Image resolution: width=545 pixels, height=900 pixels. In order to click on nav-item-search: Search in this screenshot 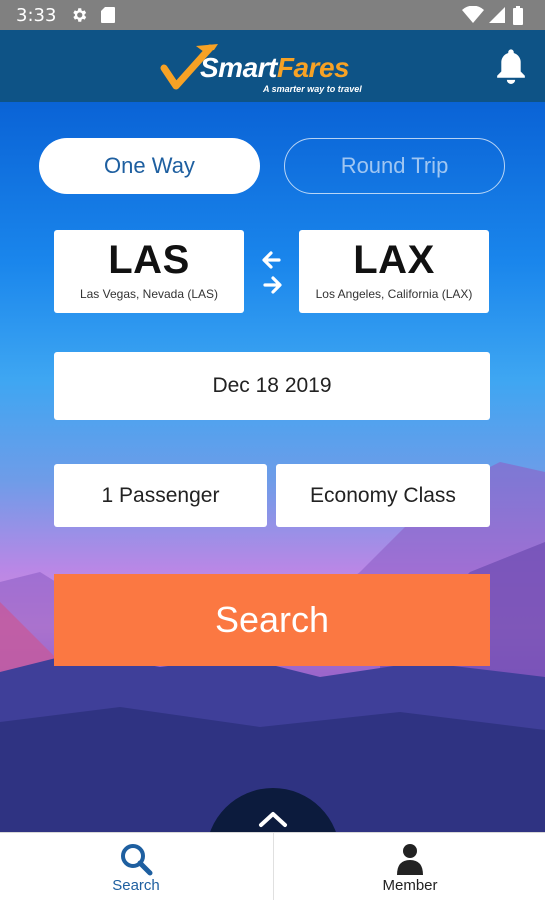, I will do `click(136, 866)`.